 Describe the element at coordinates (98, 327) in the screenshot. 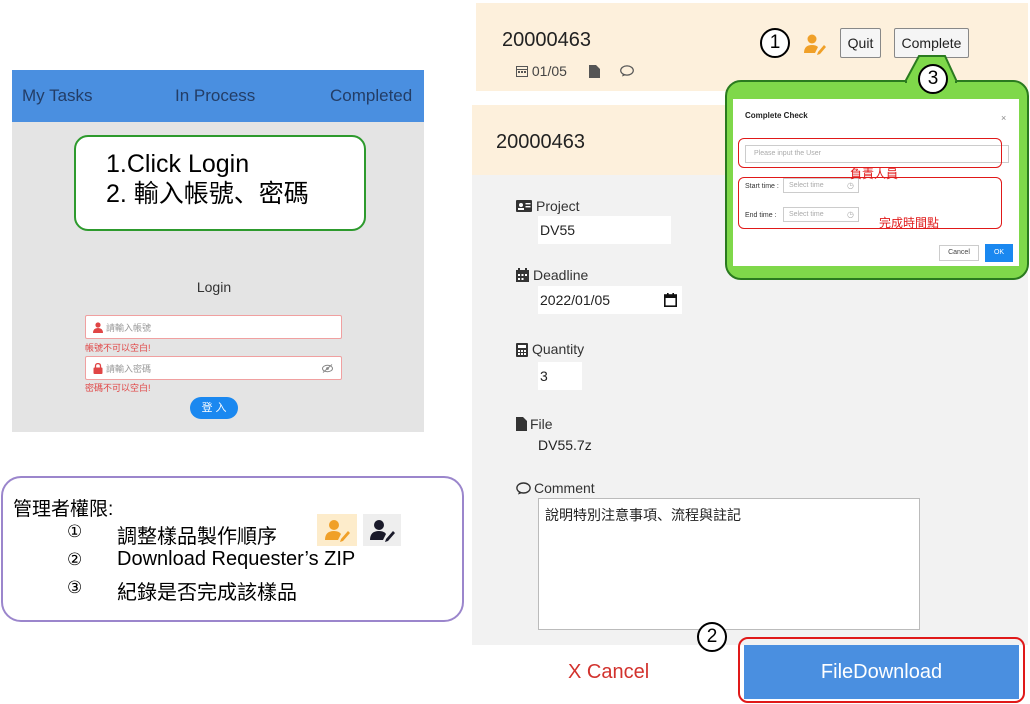

I see `user-icon` at that location.